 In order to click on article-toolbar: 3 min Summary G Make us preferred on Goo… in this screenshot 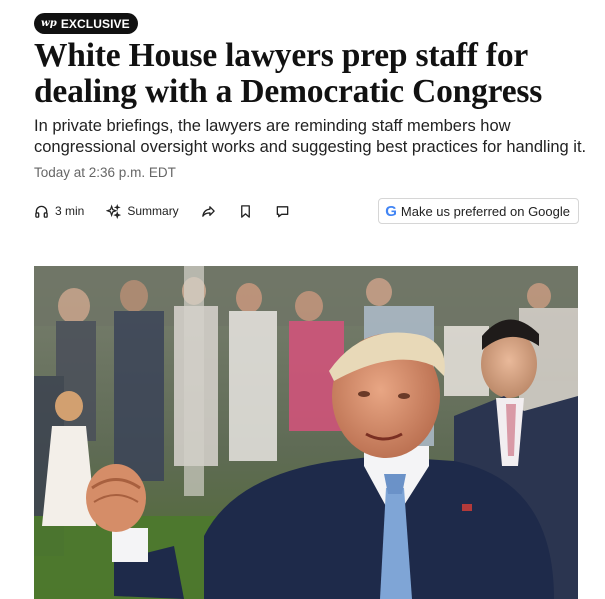, I will do `click(306, 211)`.